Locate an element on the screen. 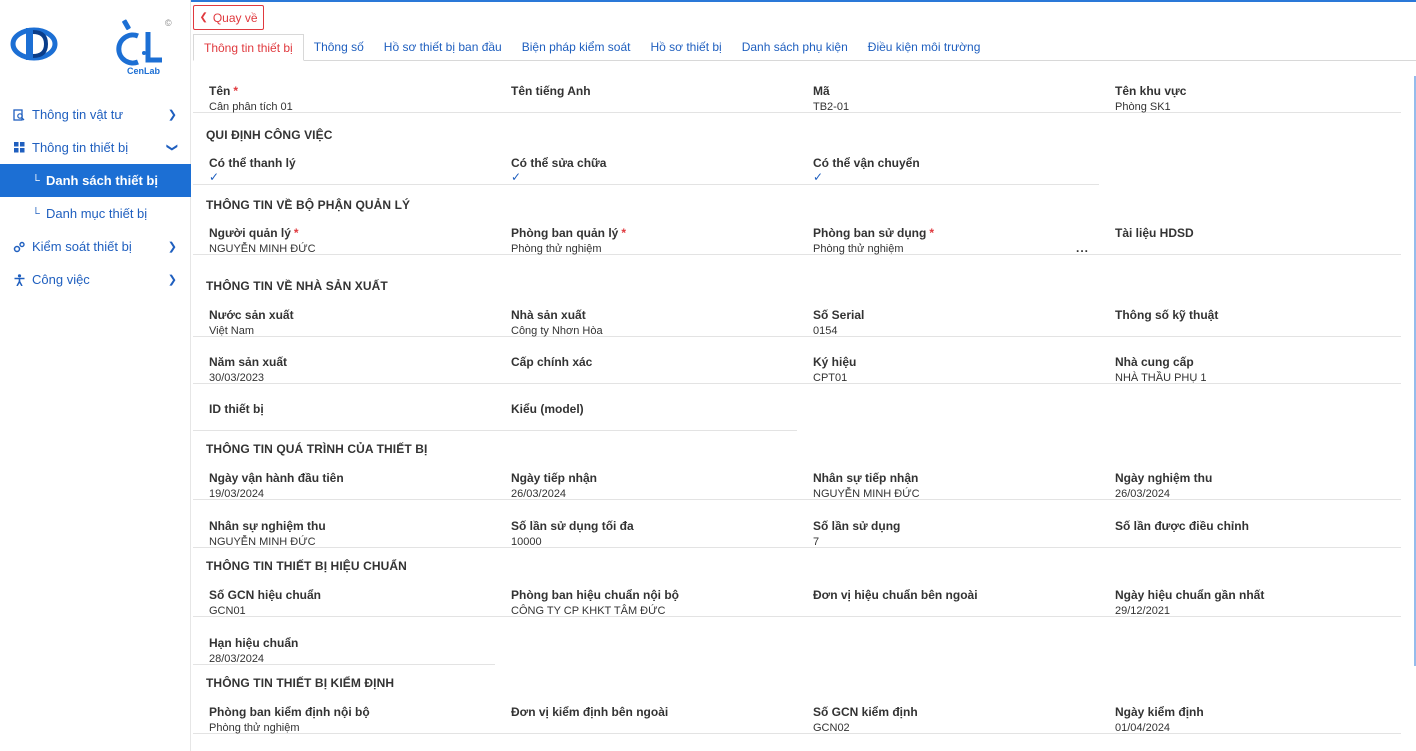 This screenshot has height=751, width=1416. tab-ho-so-thiet-bi: Hồ sơ thiết bị is located at coordinates (685, 47).